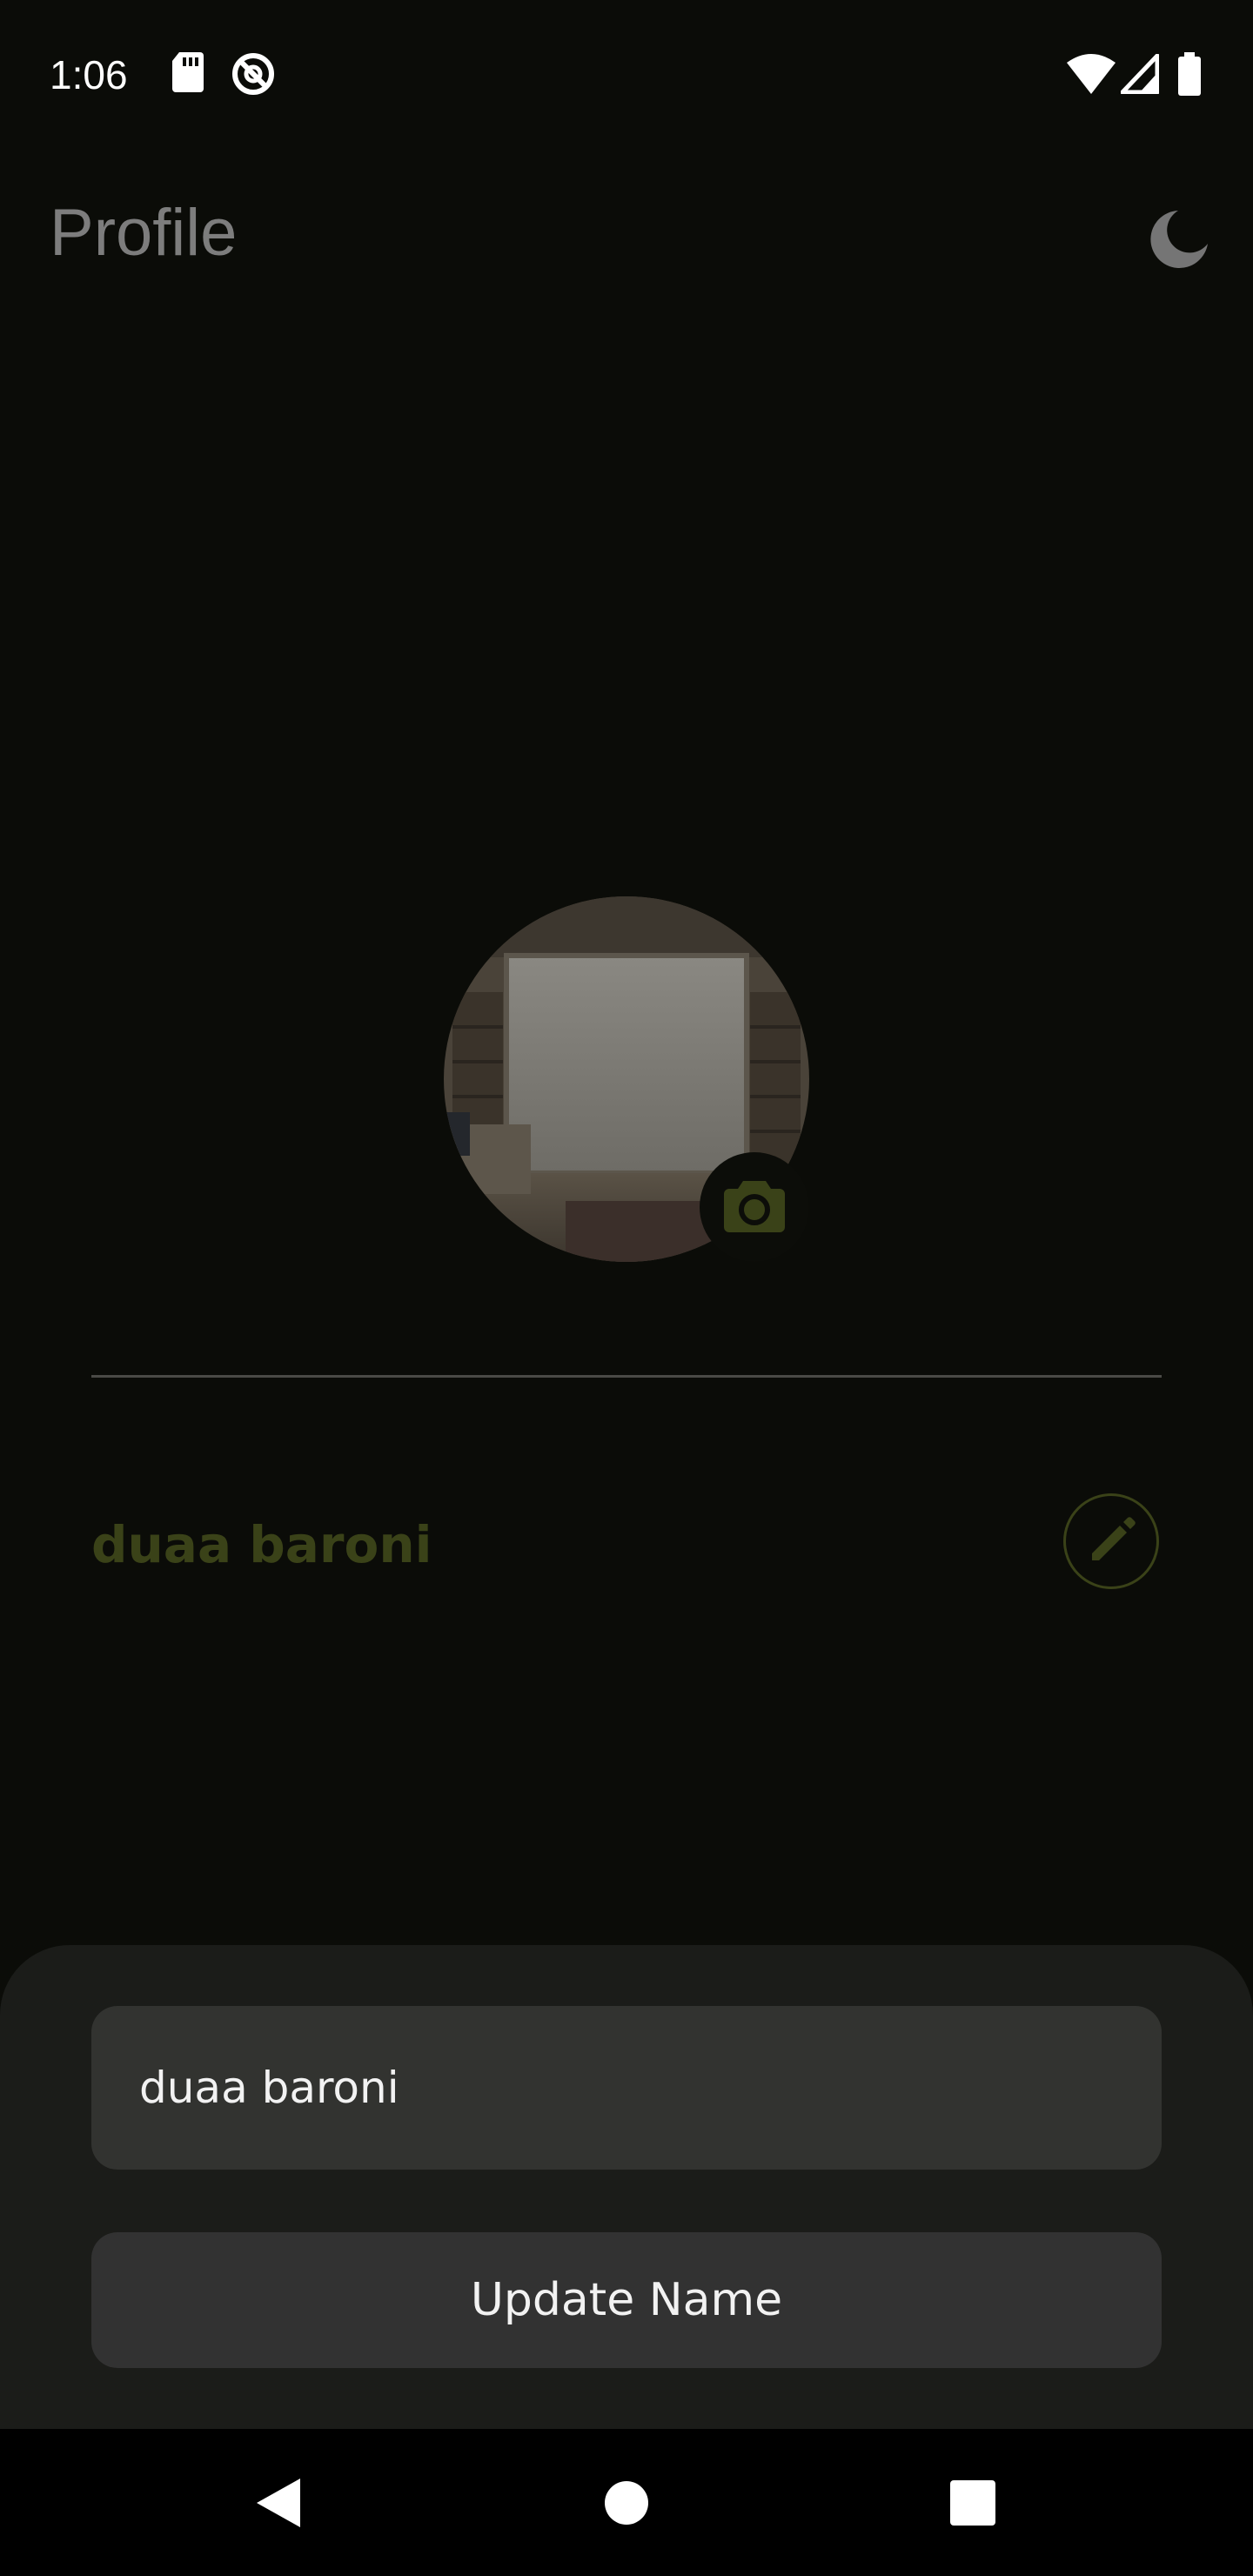 The height and width of the screenshot is (2576, 1253). I want to click on update-name-button: Update Name, so click(626, 2300).